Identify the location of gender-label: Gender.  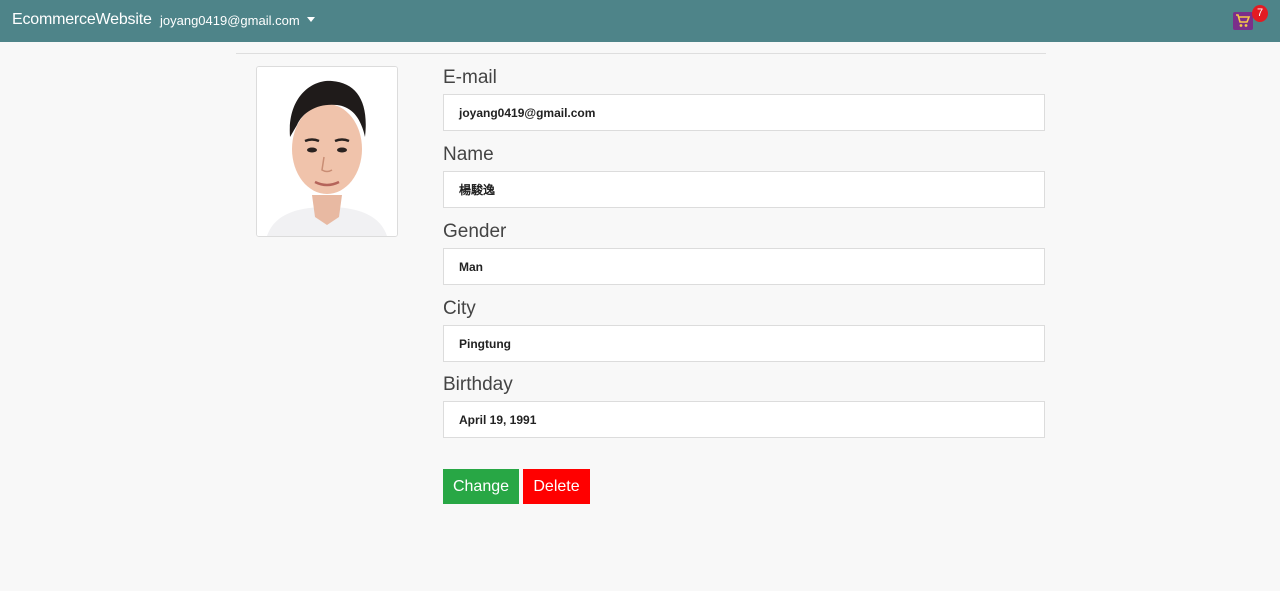
(475, 231).